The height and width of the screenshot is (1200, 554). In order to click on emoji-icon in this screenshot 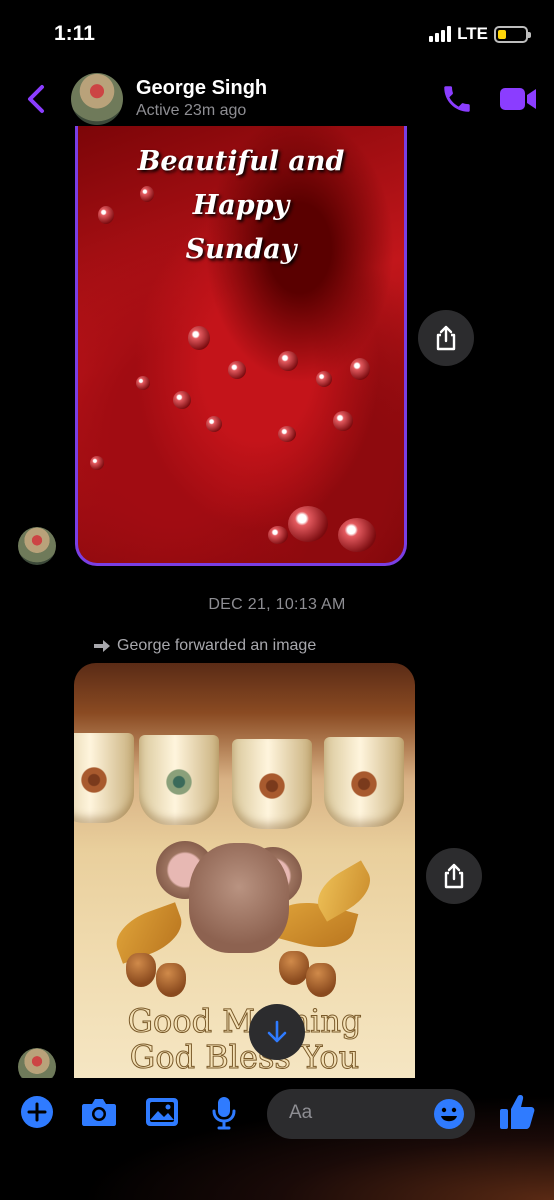, I will do `click(449, 1114)`.